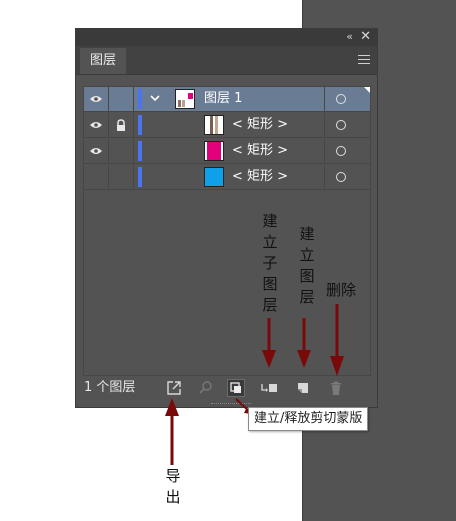 Image resolution: width=456 pixels, height=521 pixels. I want to click on arrow-export, so click(172, 431).